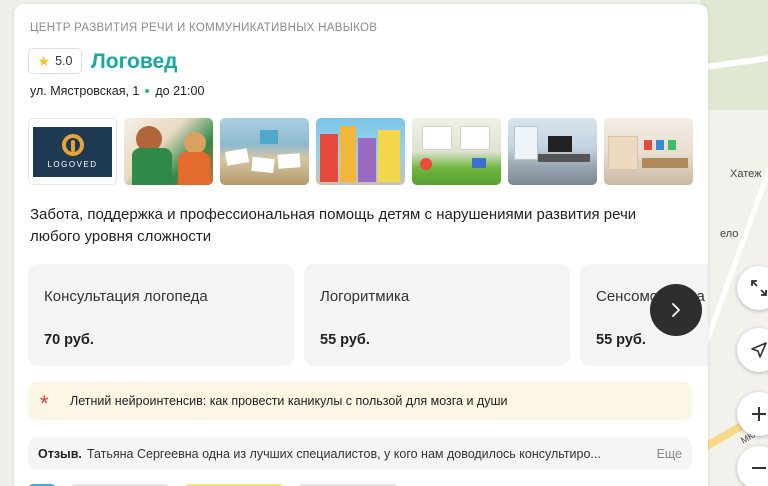 The height and width of the screenshot is (486, 768). Describe the element at coordinates (64, 61) in the screenshot. I see `rating-value: 5.0` at that location.